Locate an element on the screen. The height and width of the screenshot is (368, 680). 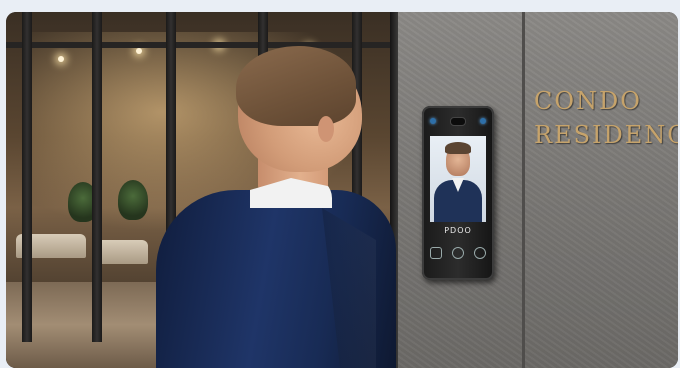
sign-line-1: CONDO is located at coordinates (588, 101).